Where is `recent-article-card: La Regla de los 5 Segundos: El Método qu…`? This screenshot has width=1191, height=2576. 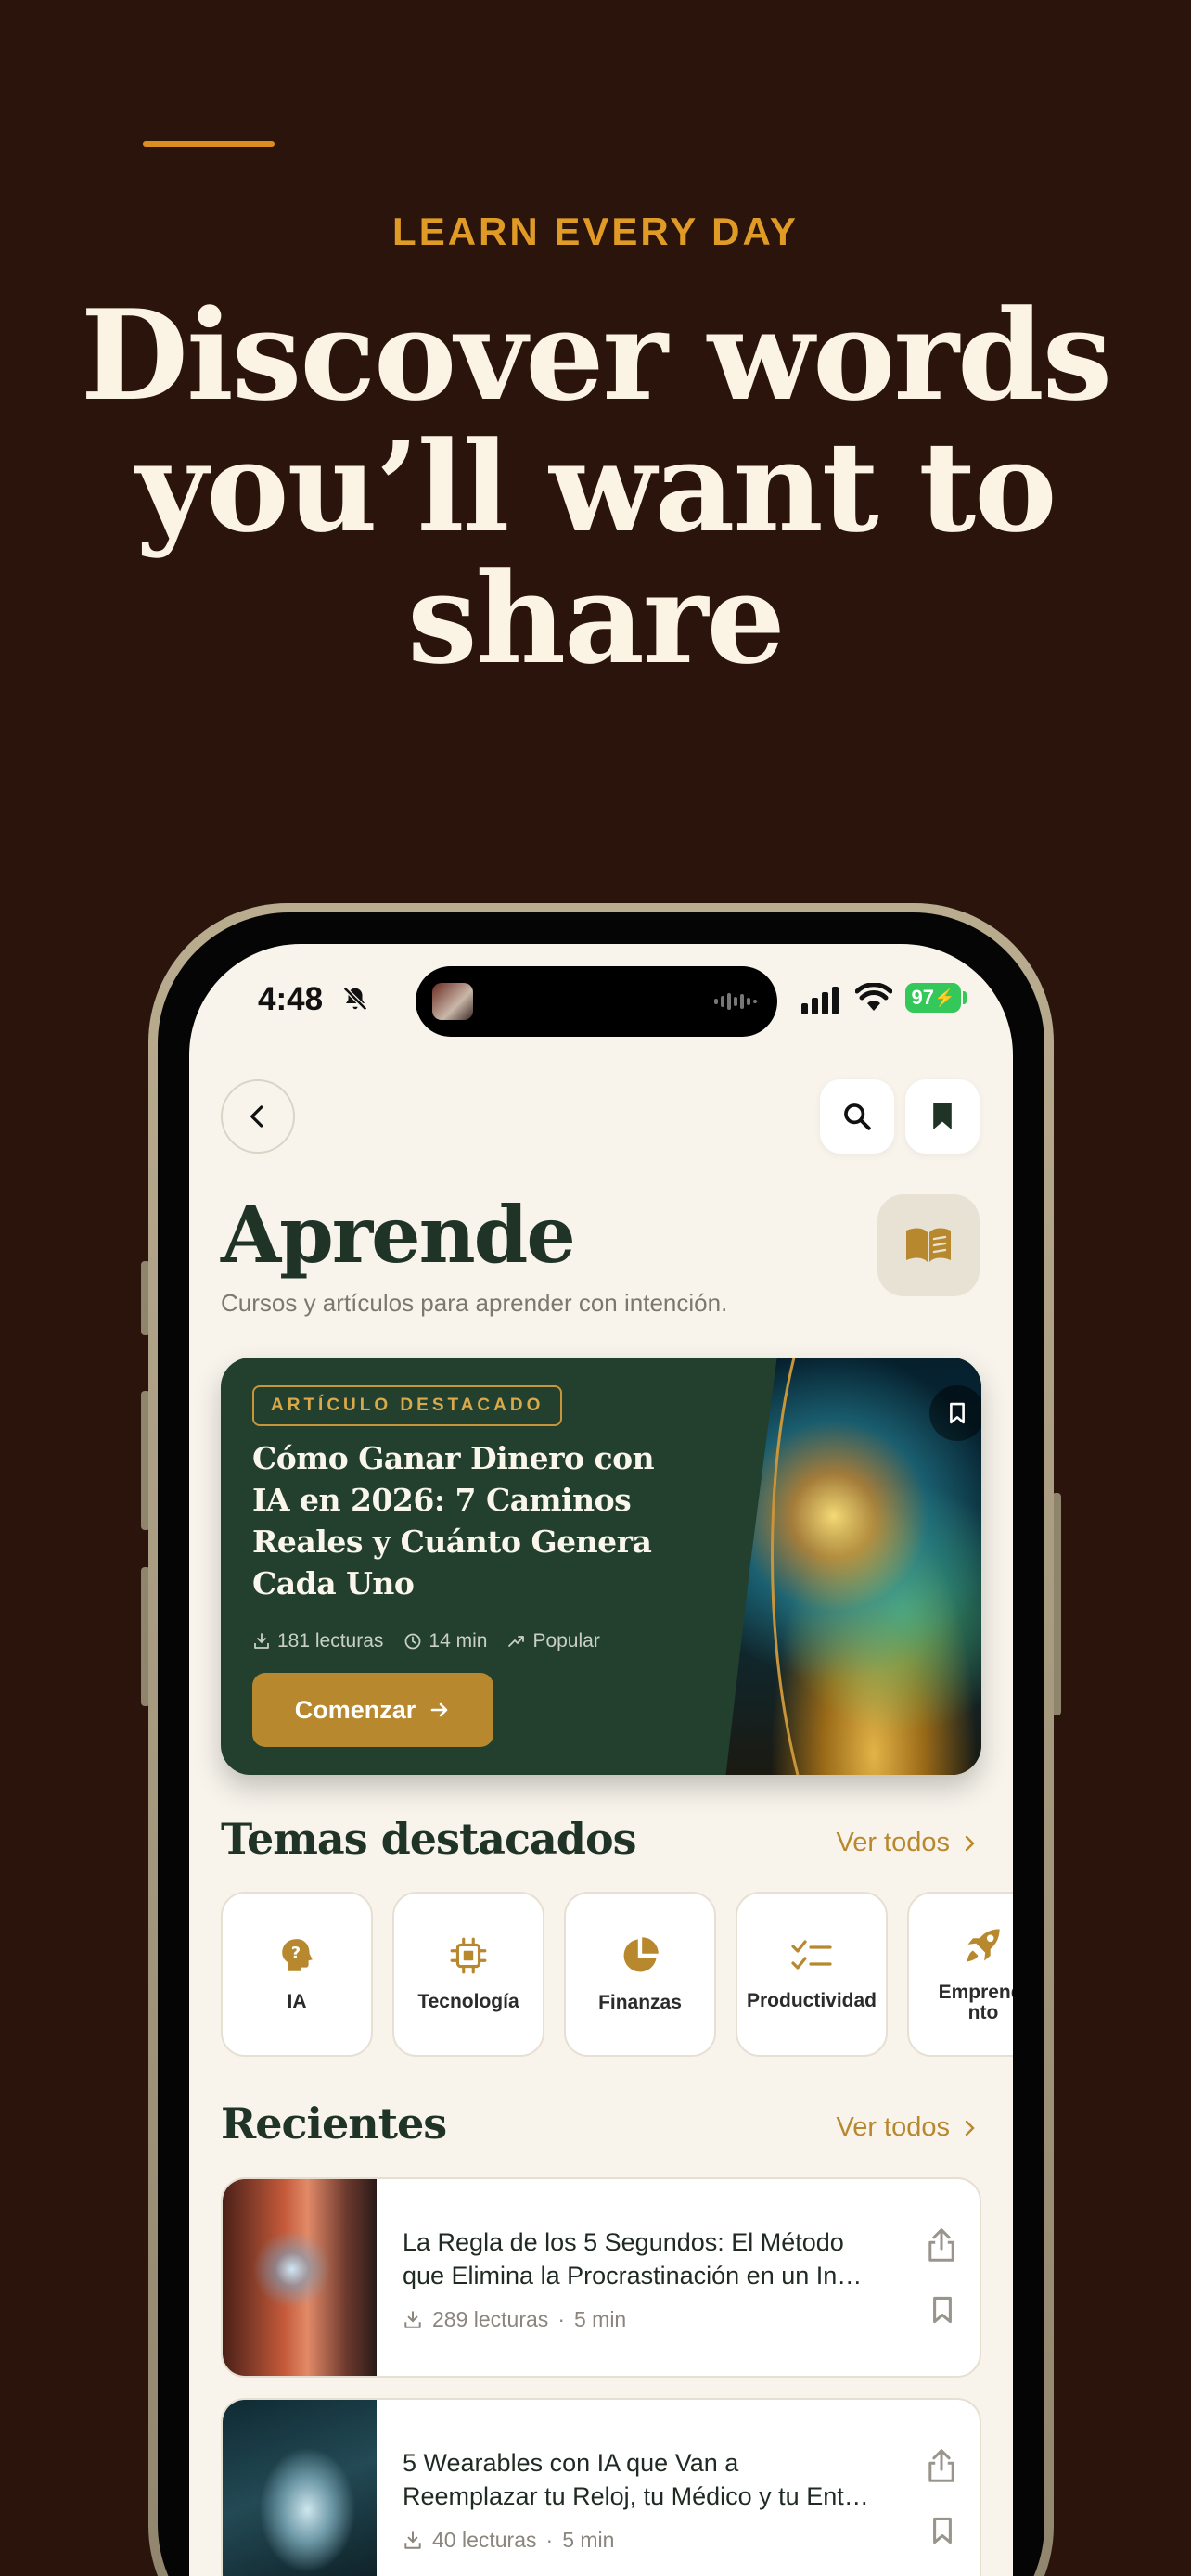 recent-article-card: La Regla de los 5 Segundos: El Método qu… is located at coordinates (601, 2277).